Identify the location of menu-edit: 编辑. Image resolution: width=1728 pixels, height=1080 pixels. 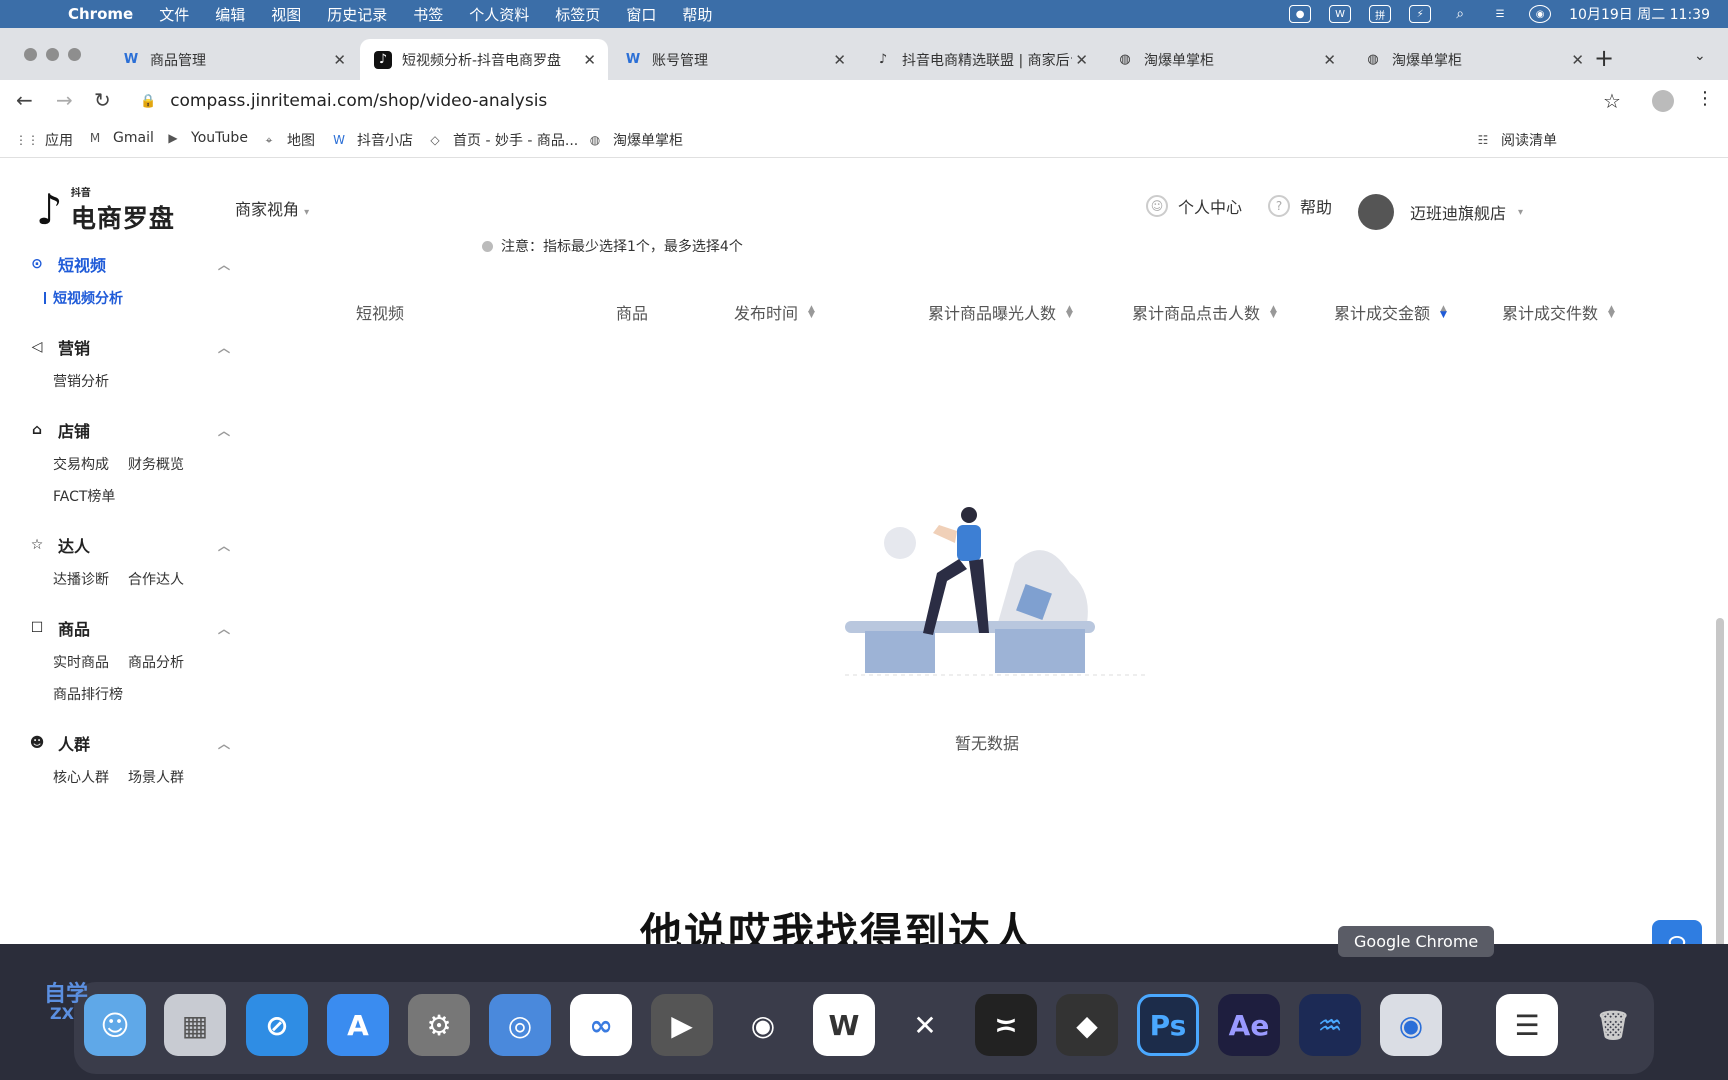
(230, 14).